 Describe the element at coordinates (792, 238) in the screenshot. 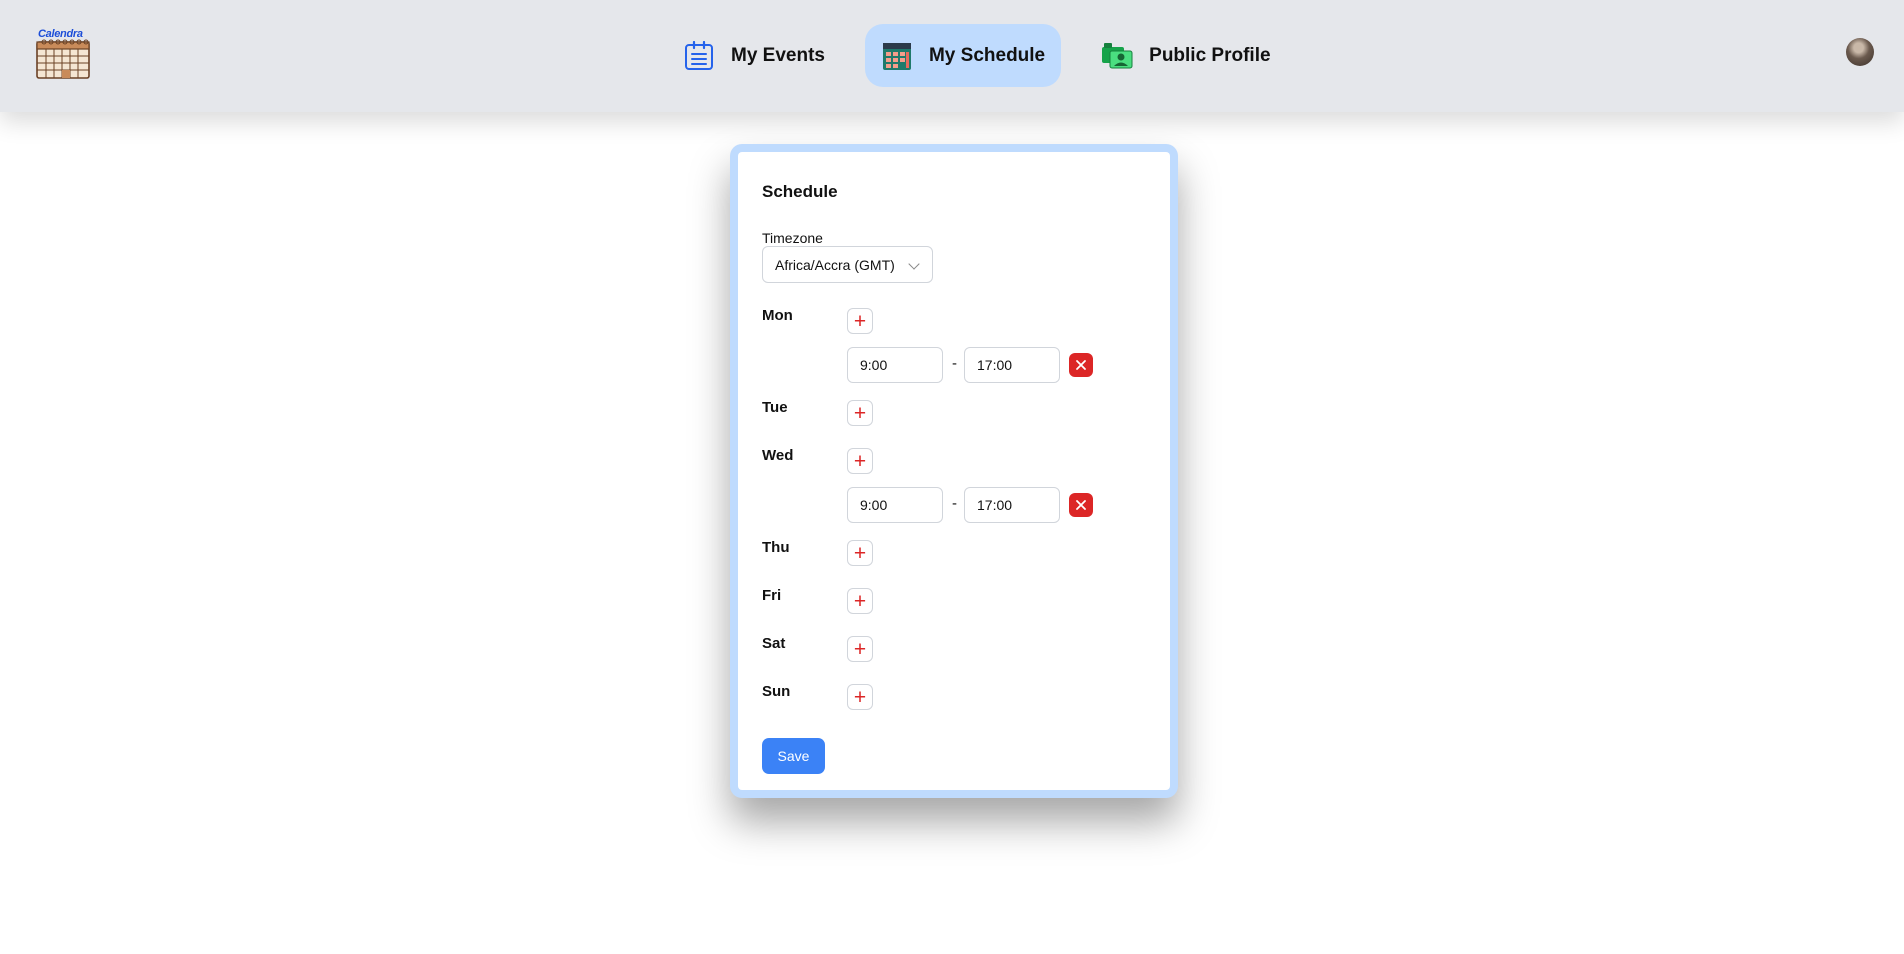

I see `timezone-label: Timezone` at that location.